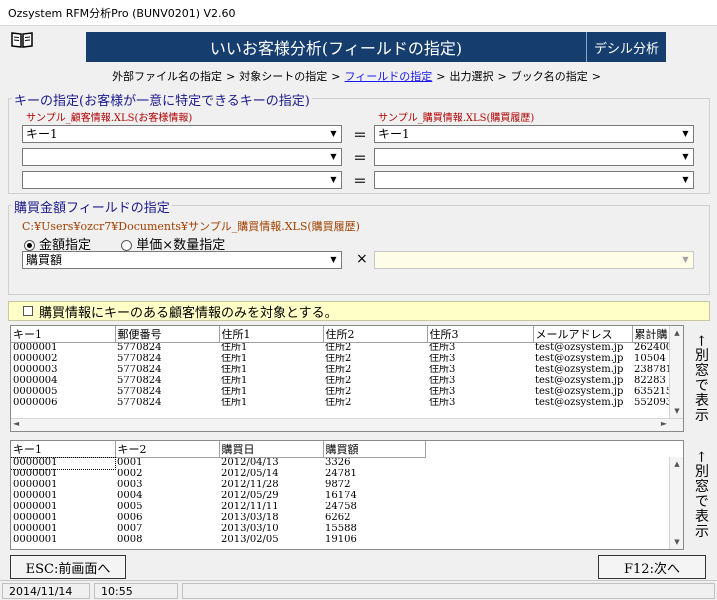  Describe the element at coordinates (653, 402) in the screenshot. I see `table-cell: 552093` at that location.